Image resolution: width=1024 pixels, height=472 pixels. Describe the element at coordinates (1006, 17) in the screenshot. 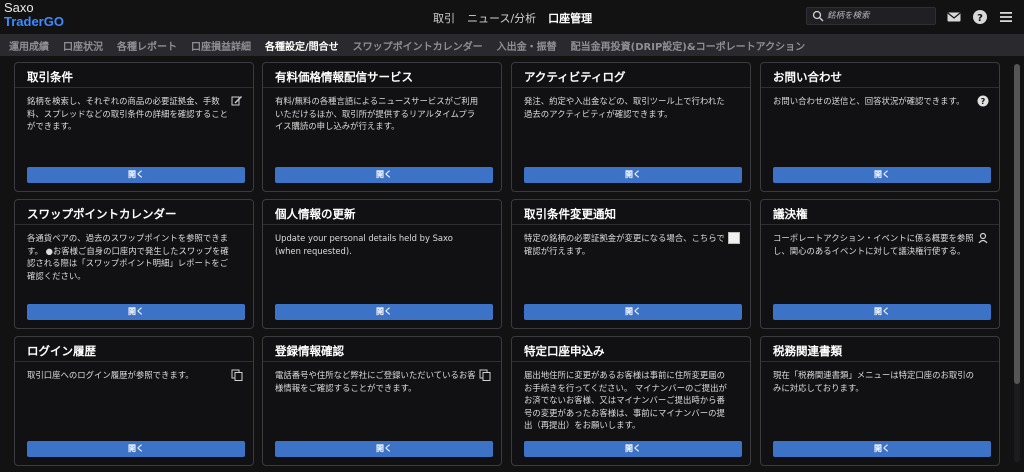

I see `menu-icon` at that location.